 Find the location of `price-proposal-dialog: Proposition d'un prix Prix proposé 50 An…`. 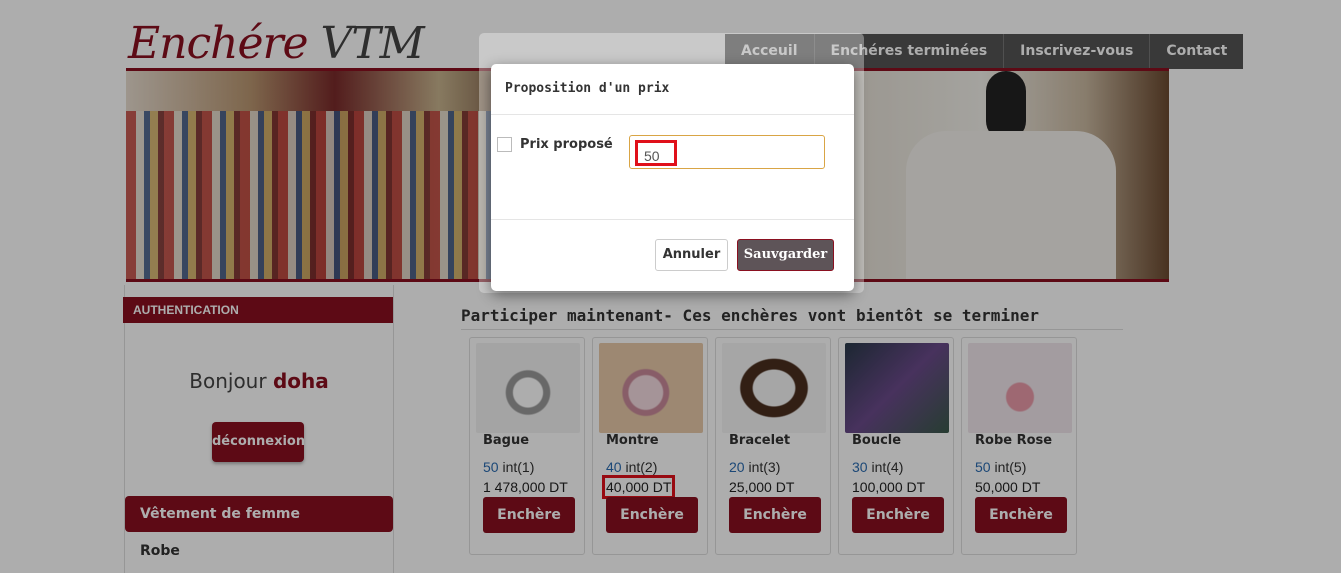

price-proposal-dialog: Proposition d'un prix Prix proposé 50 An… is located at coordinates (672, 177).